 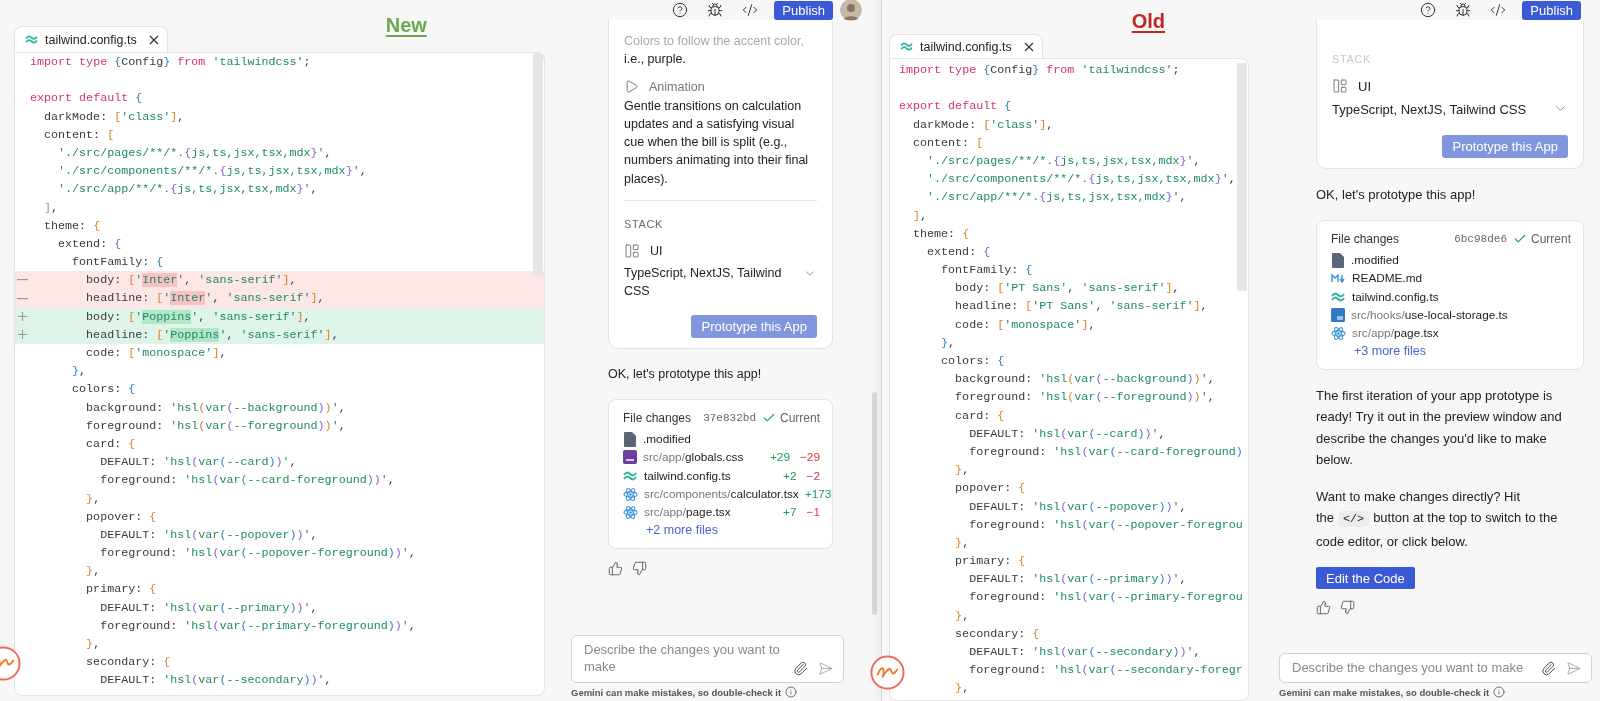 What do you see at coordinates (851, 10) in the screenshot?
I see `avatar` at bounding box center [851, 10].